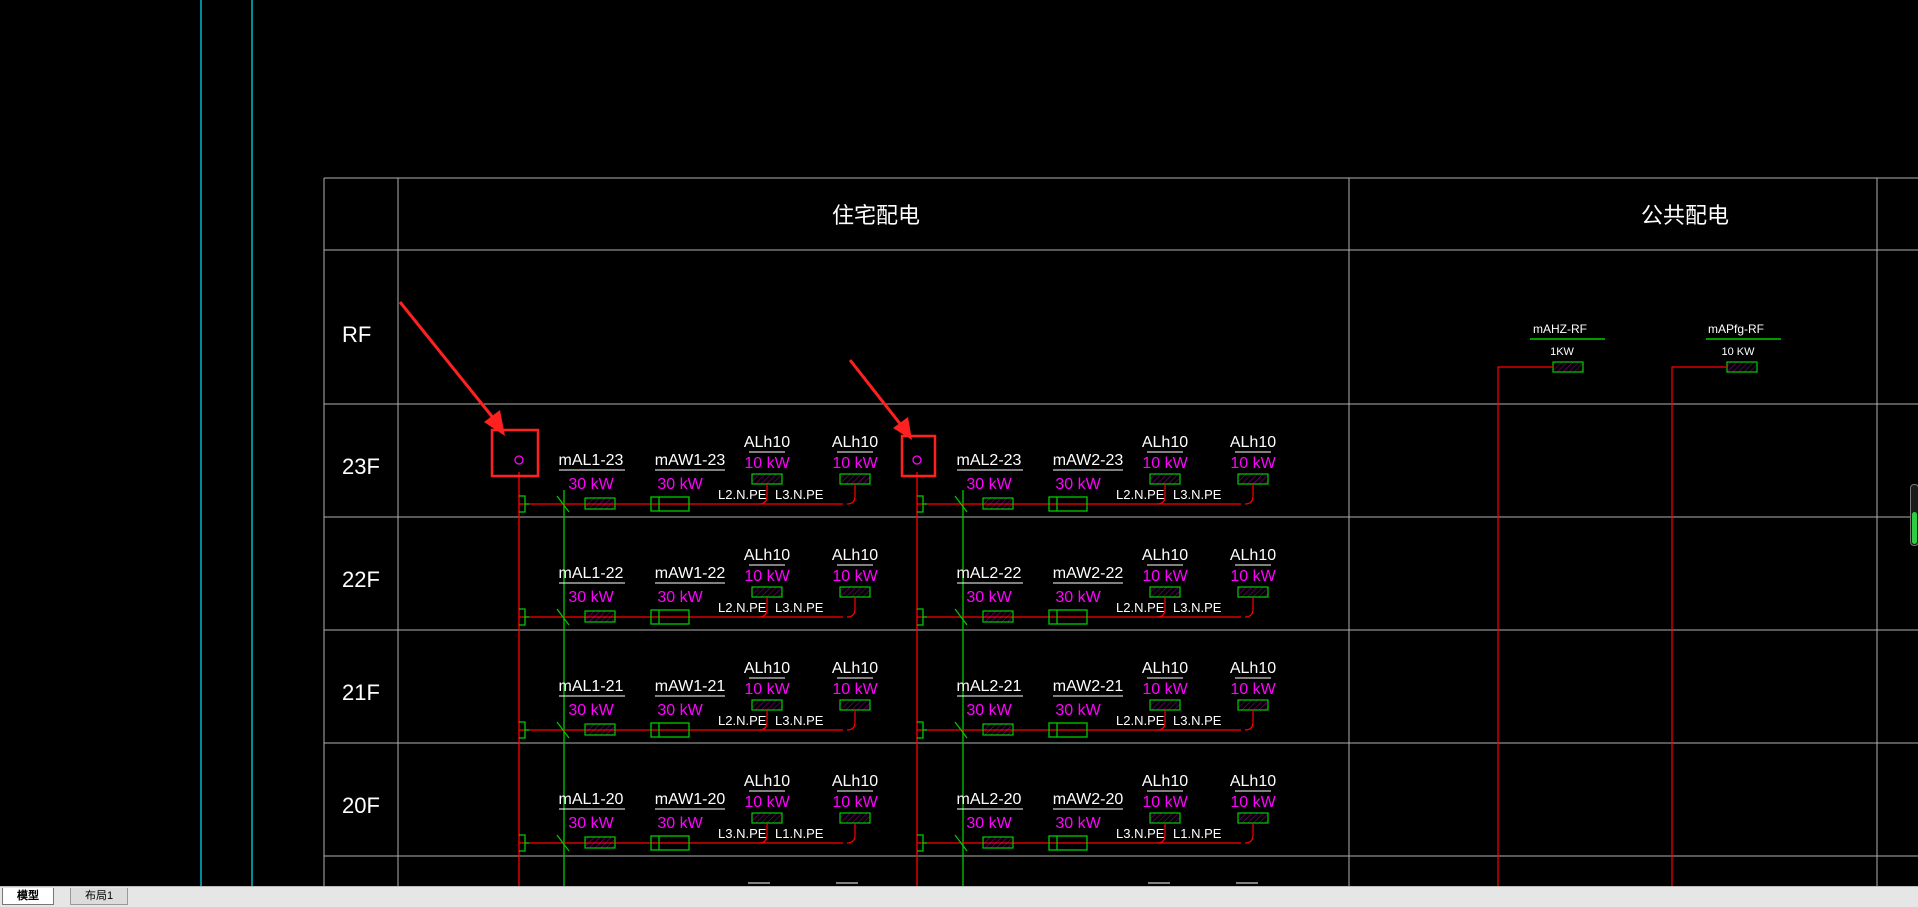 This screenshot has width=1918, height=907. Describe the element at coordinates (1560, 329) in the screenshot. I see `public-panel-name: mAHZ-RF` at that location.